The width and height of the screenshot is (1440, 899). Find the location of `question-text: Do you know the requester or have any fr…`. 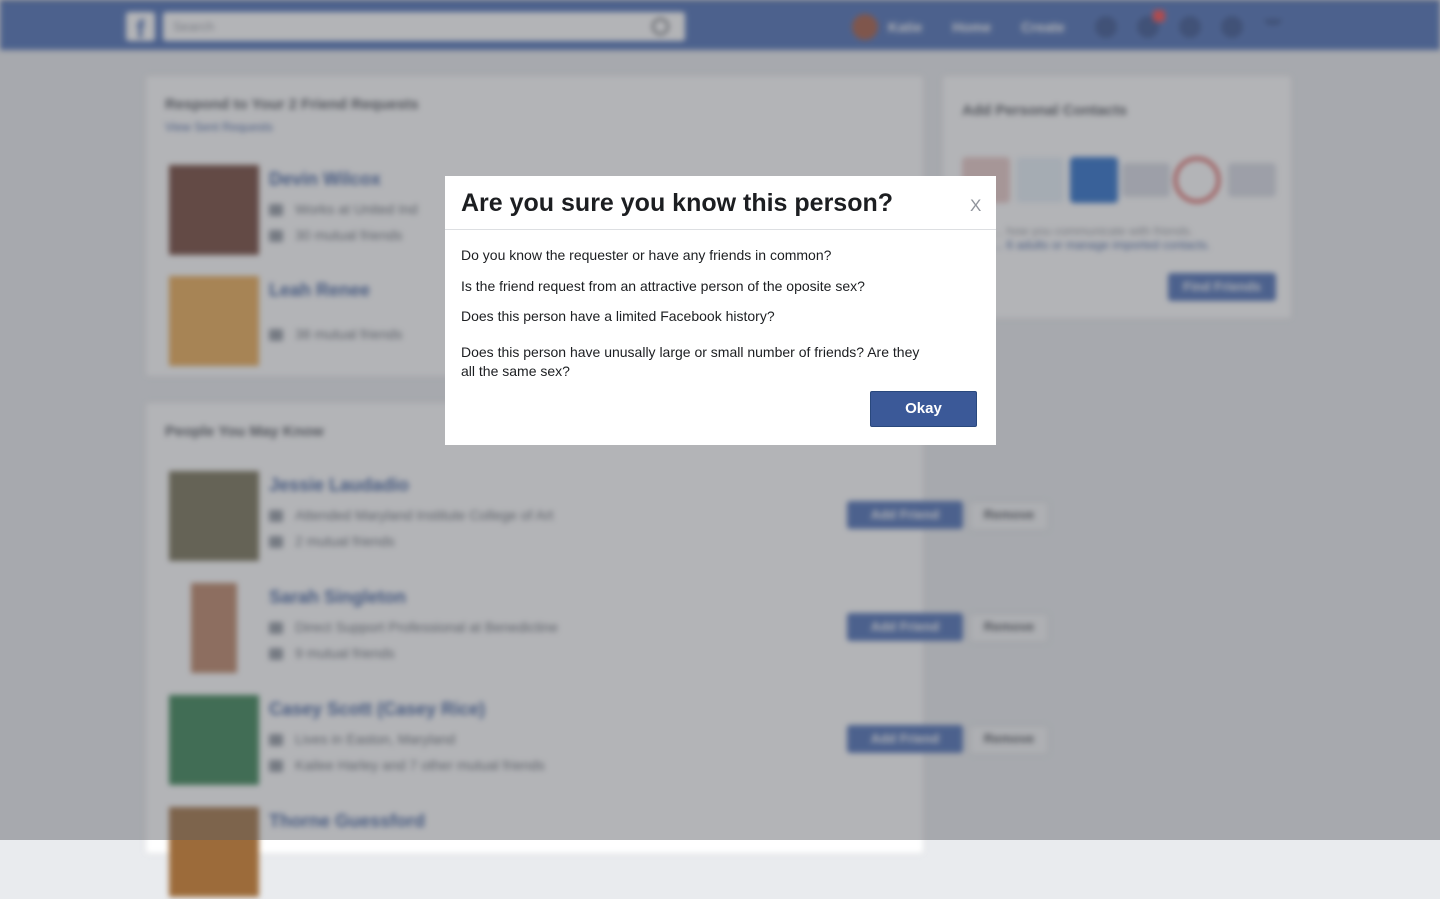

question-text: Do you know the requester or have any fr… is located at coordinates (646, 255).